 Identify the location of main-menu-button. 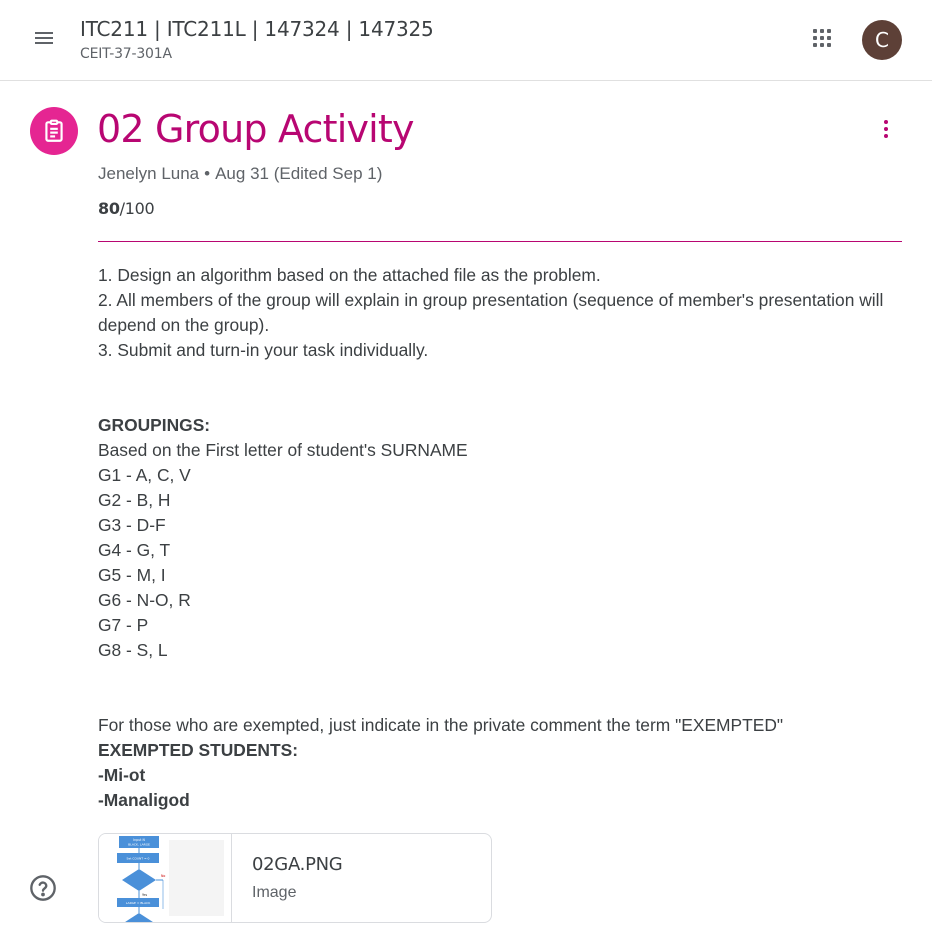
(44, 40).